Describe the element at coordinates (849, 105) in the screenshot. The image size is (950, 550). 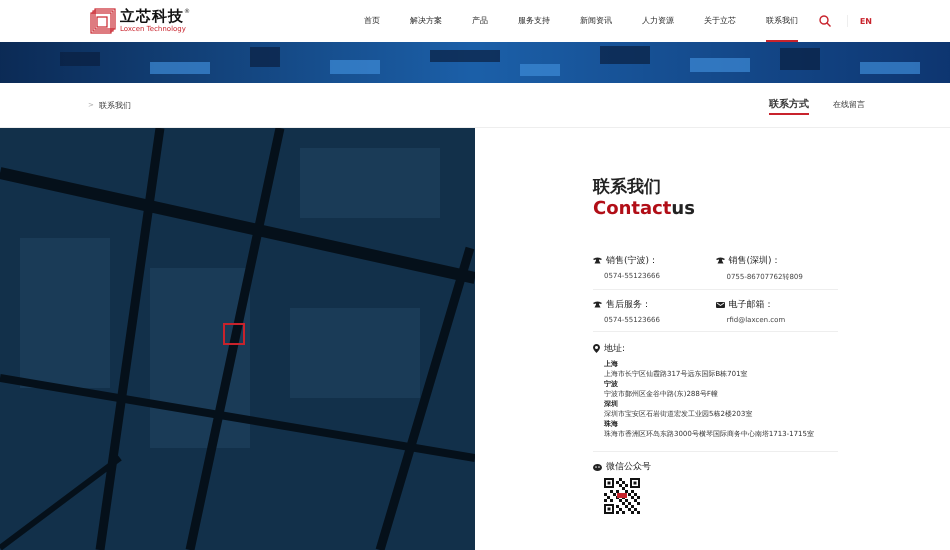
I see `sub-tab: 在线留言` at that location.